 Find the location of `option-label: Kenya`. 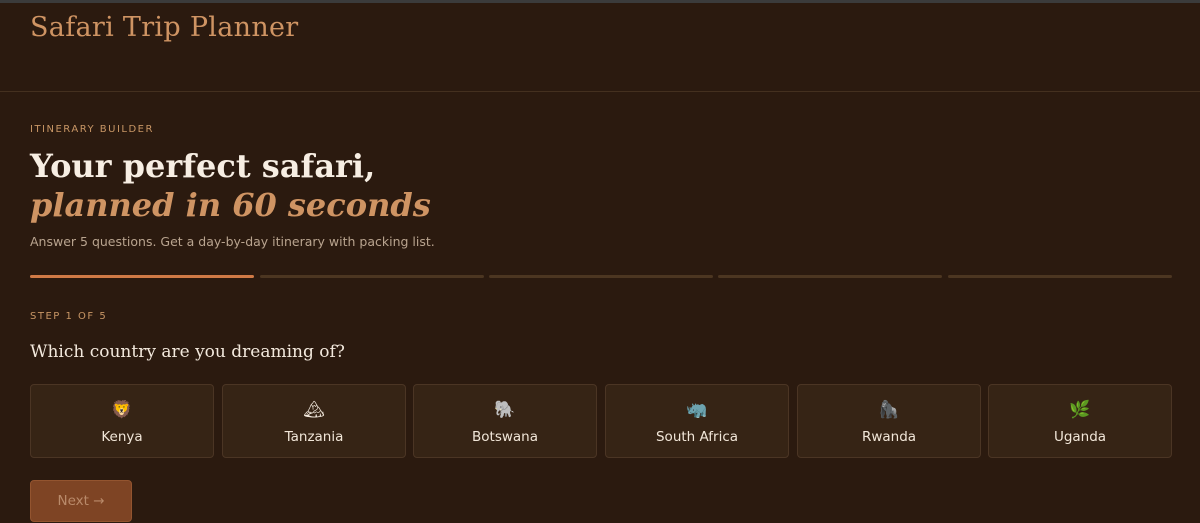

option-label: Kenya is located at coordinates (122, 437).